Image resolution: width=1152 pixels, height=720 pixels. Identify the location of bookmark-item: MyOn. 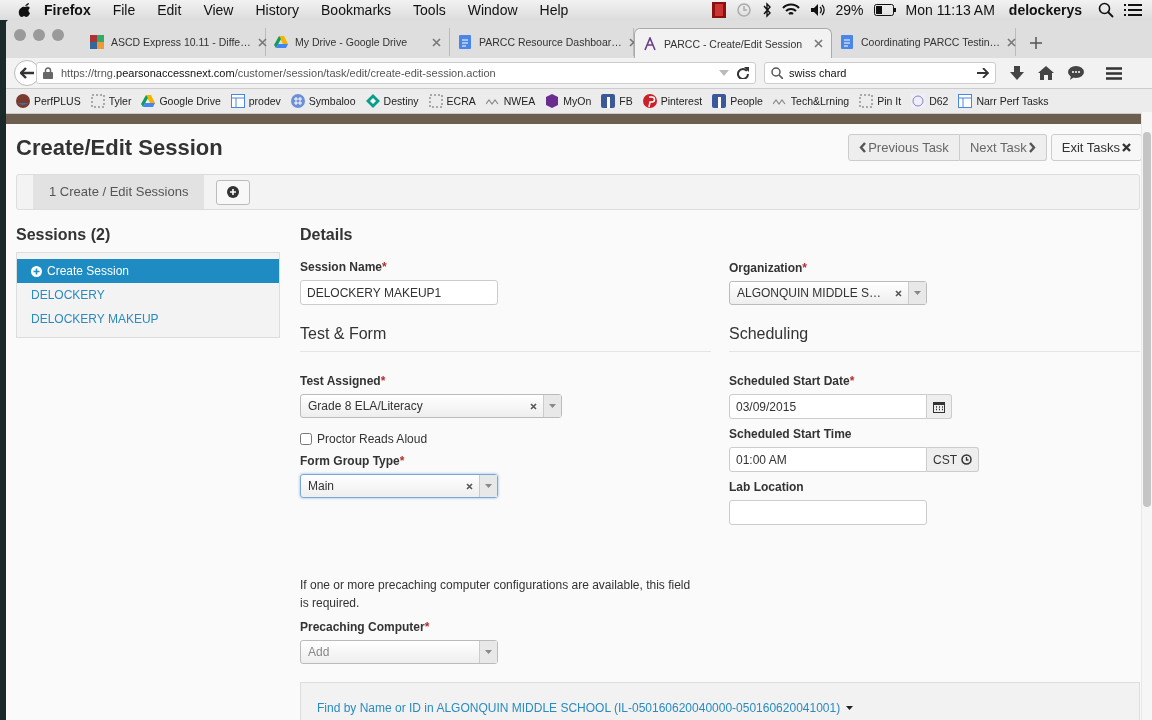
(568, 101).